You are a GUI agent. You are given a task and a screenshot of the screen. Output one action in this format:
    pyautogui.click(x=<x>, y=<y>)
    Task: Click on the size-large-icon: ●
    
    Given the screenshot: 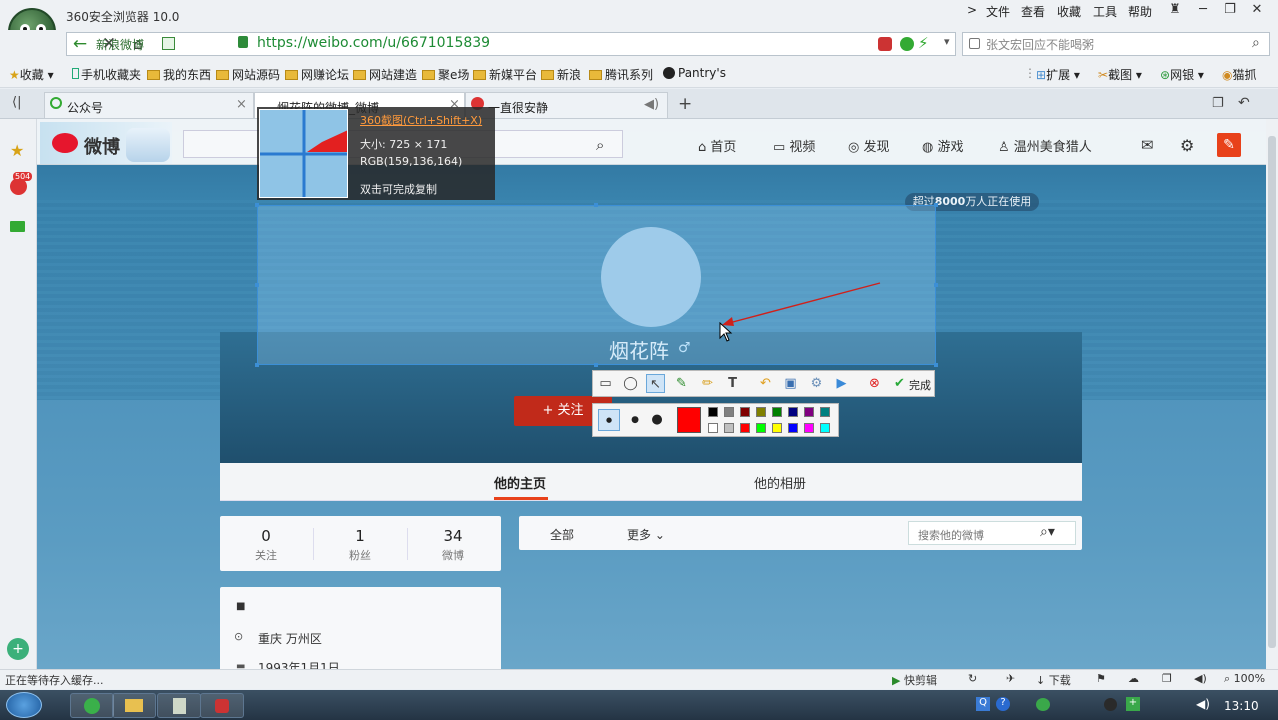 What is the action you would take?
    pyautogui.click(x=657, y=420)
    